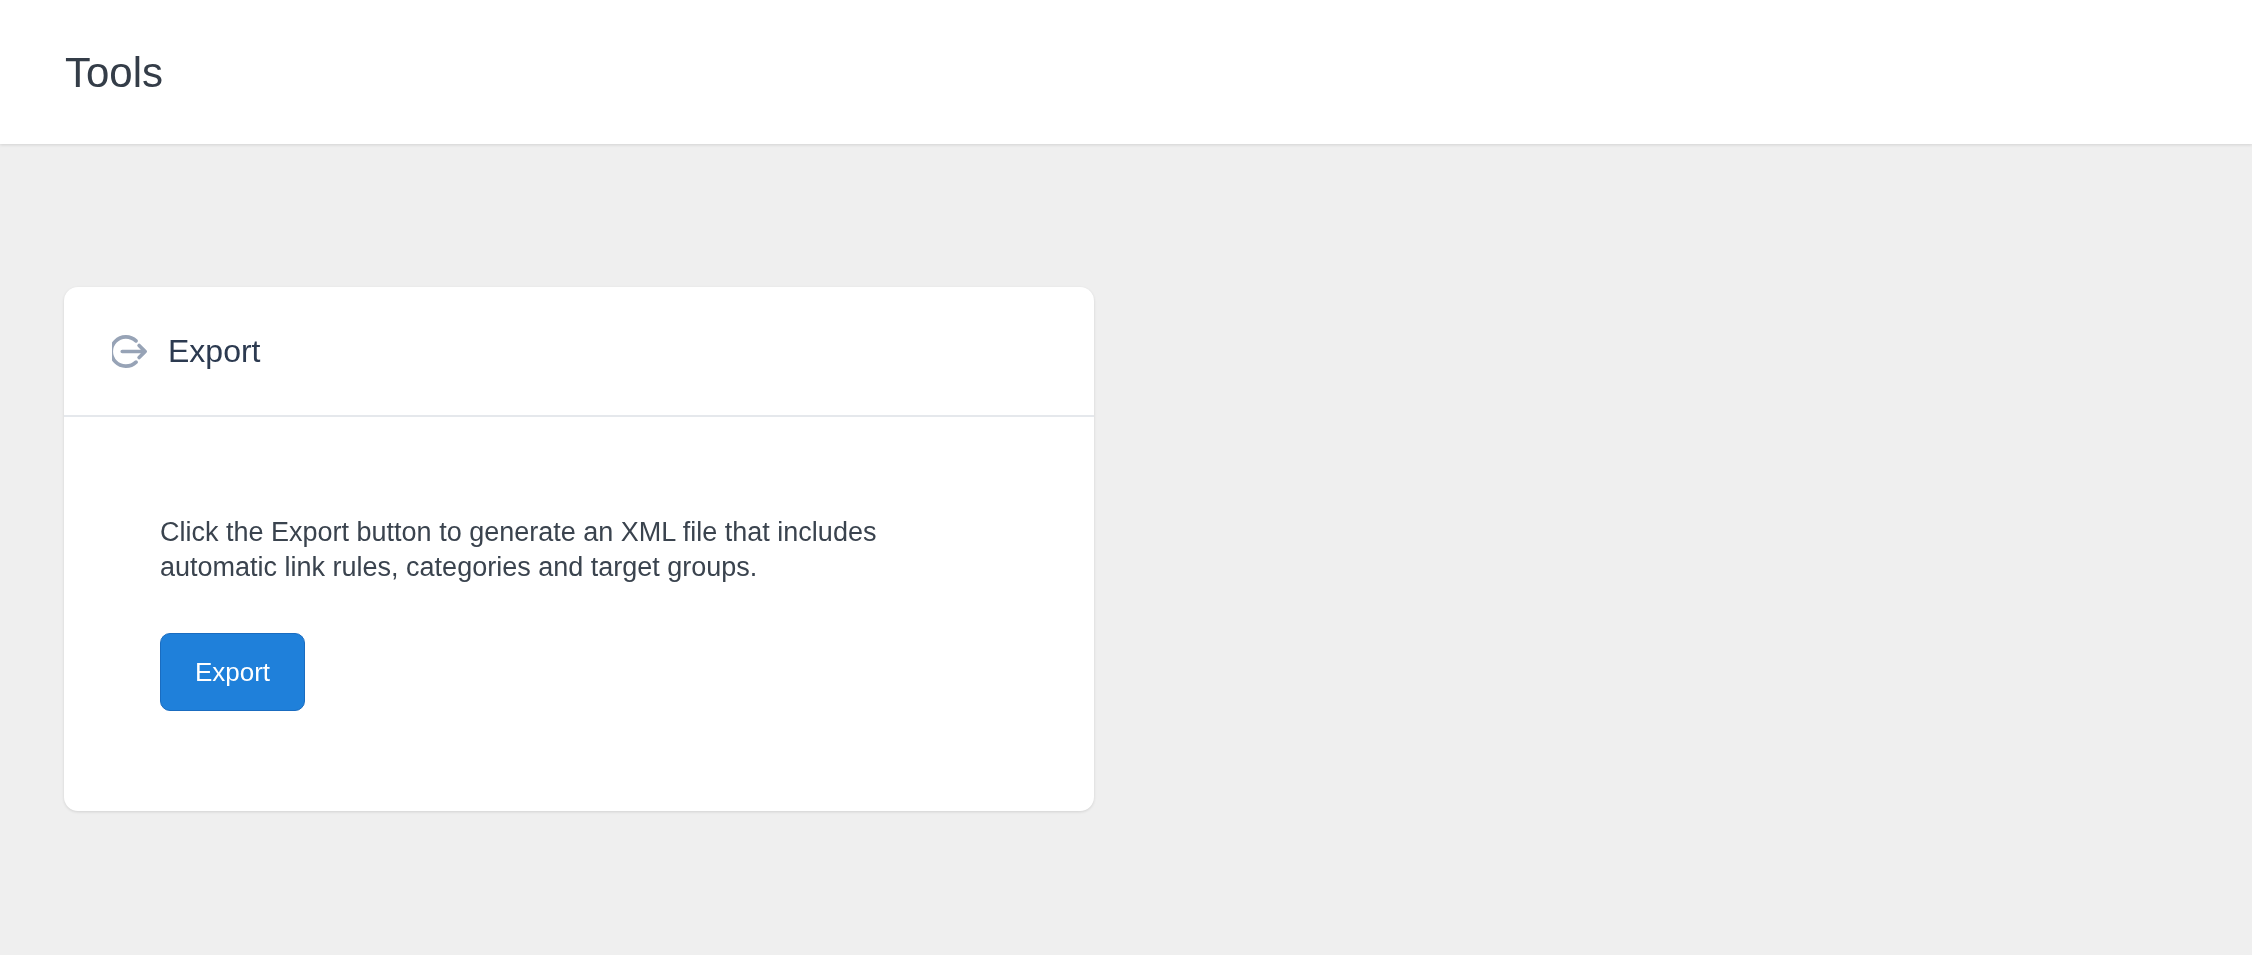 The height and width of the screenshot is (955, 2252). What do you see at coordinates (114, 72) in the screenshot?
I see `page-title: Tools` at bounding box center [114, 72].